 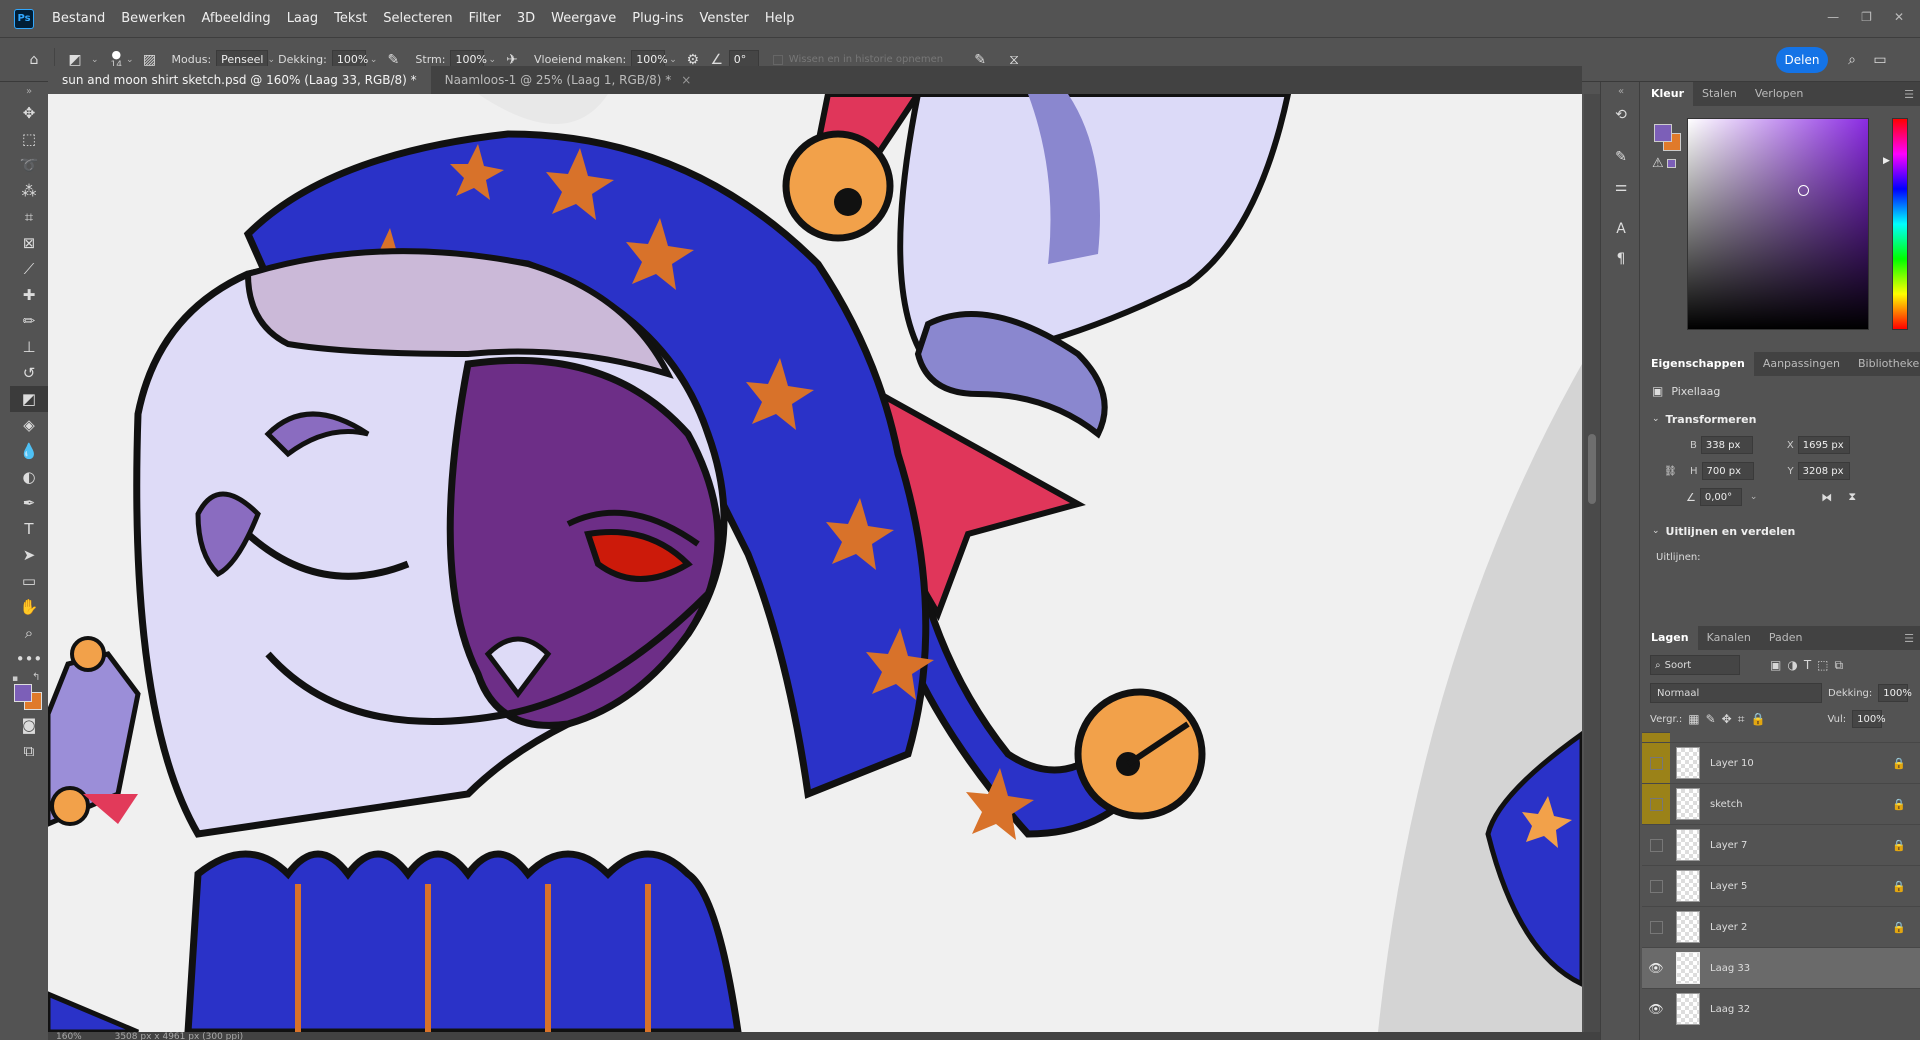 I want to click on dodge-tool-icon: ◐, so click(x=29, y=477).